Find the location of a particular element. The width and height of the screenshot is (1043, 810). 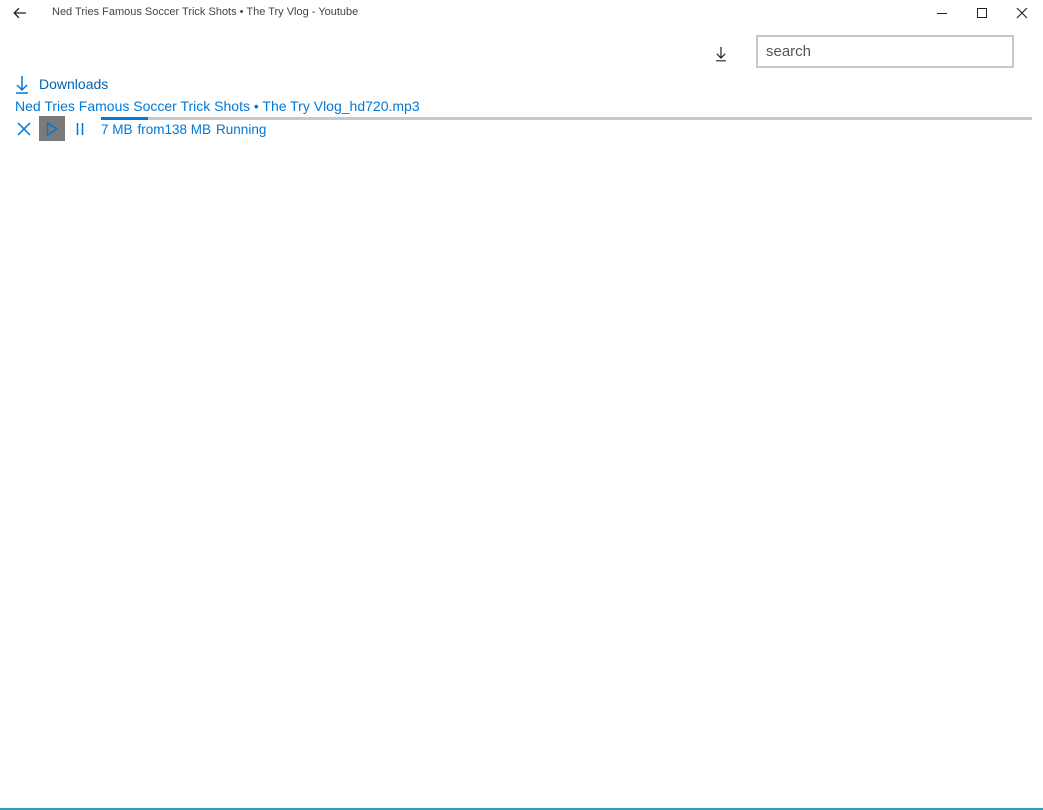

search-box is located at coordinates (885, 51).